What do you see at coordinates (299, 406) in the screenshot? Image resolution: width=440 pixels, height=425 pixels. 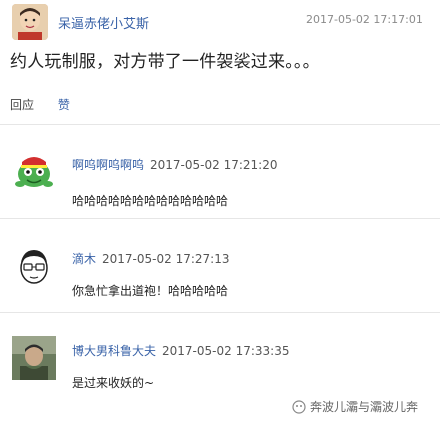 I see `wechat-logo-icon` at bounding box center [299, 406].